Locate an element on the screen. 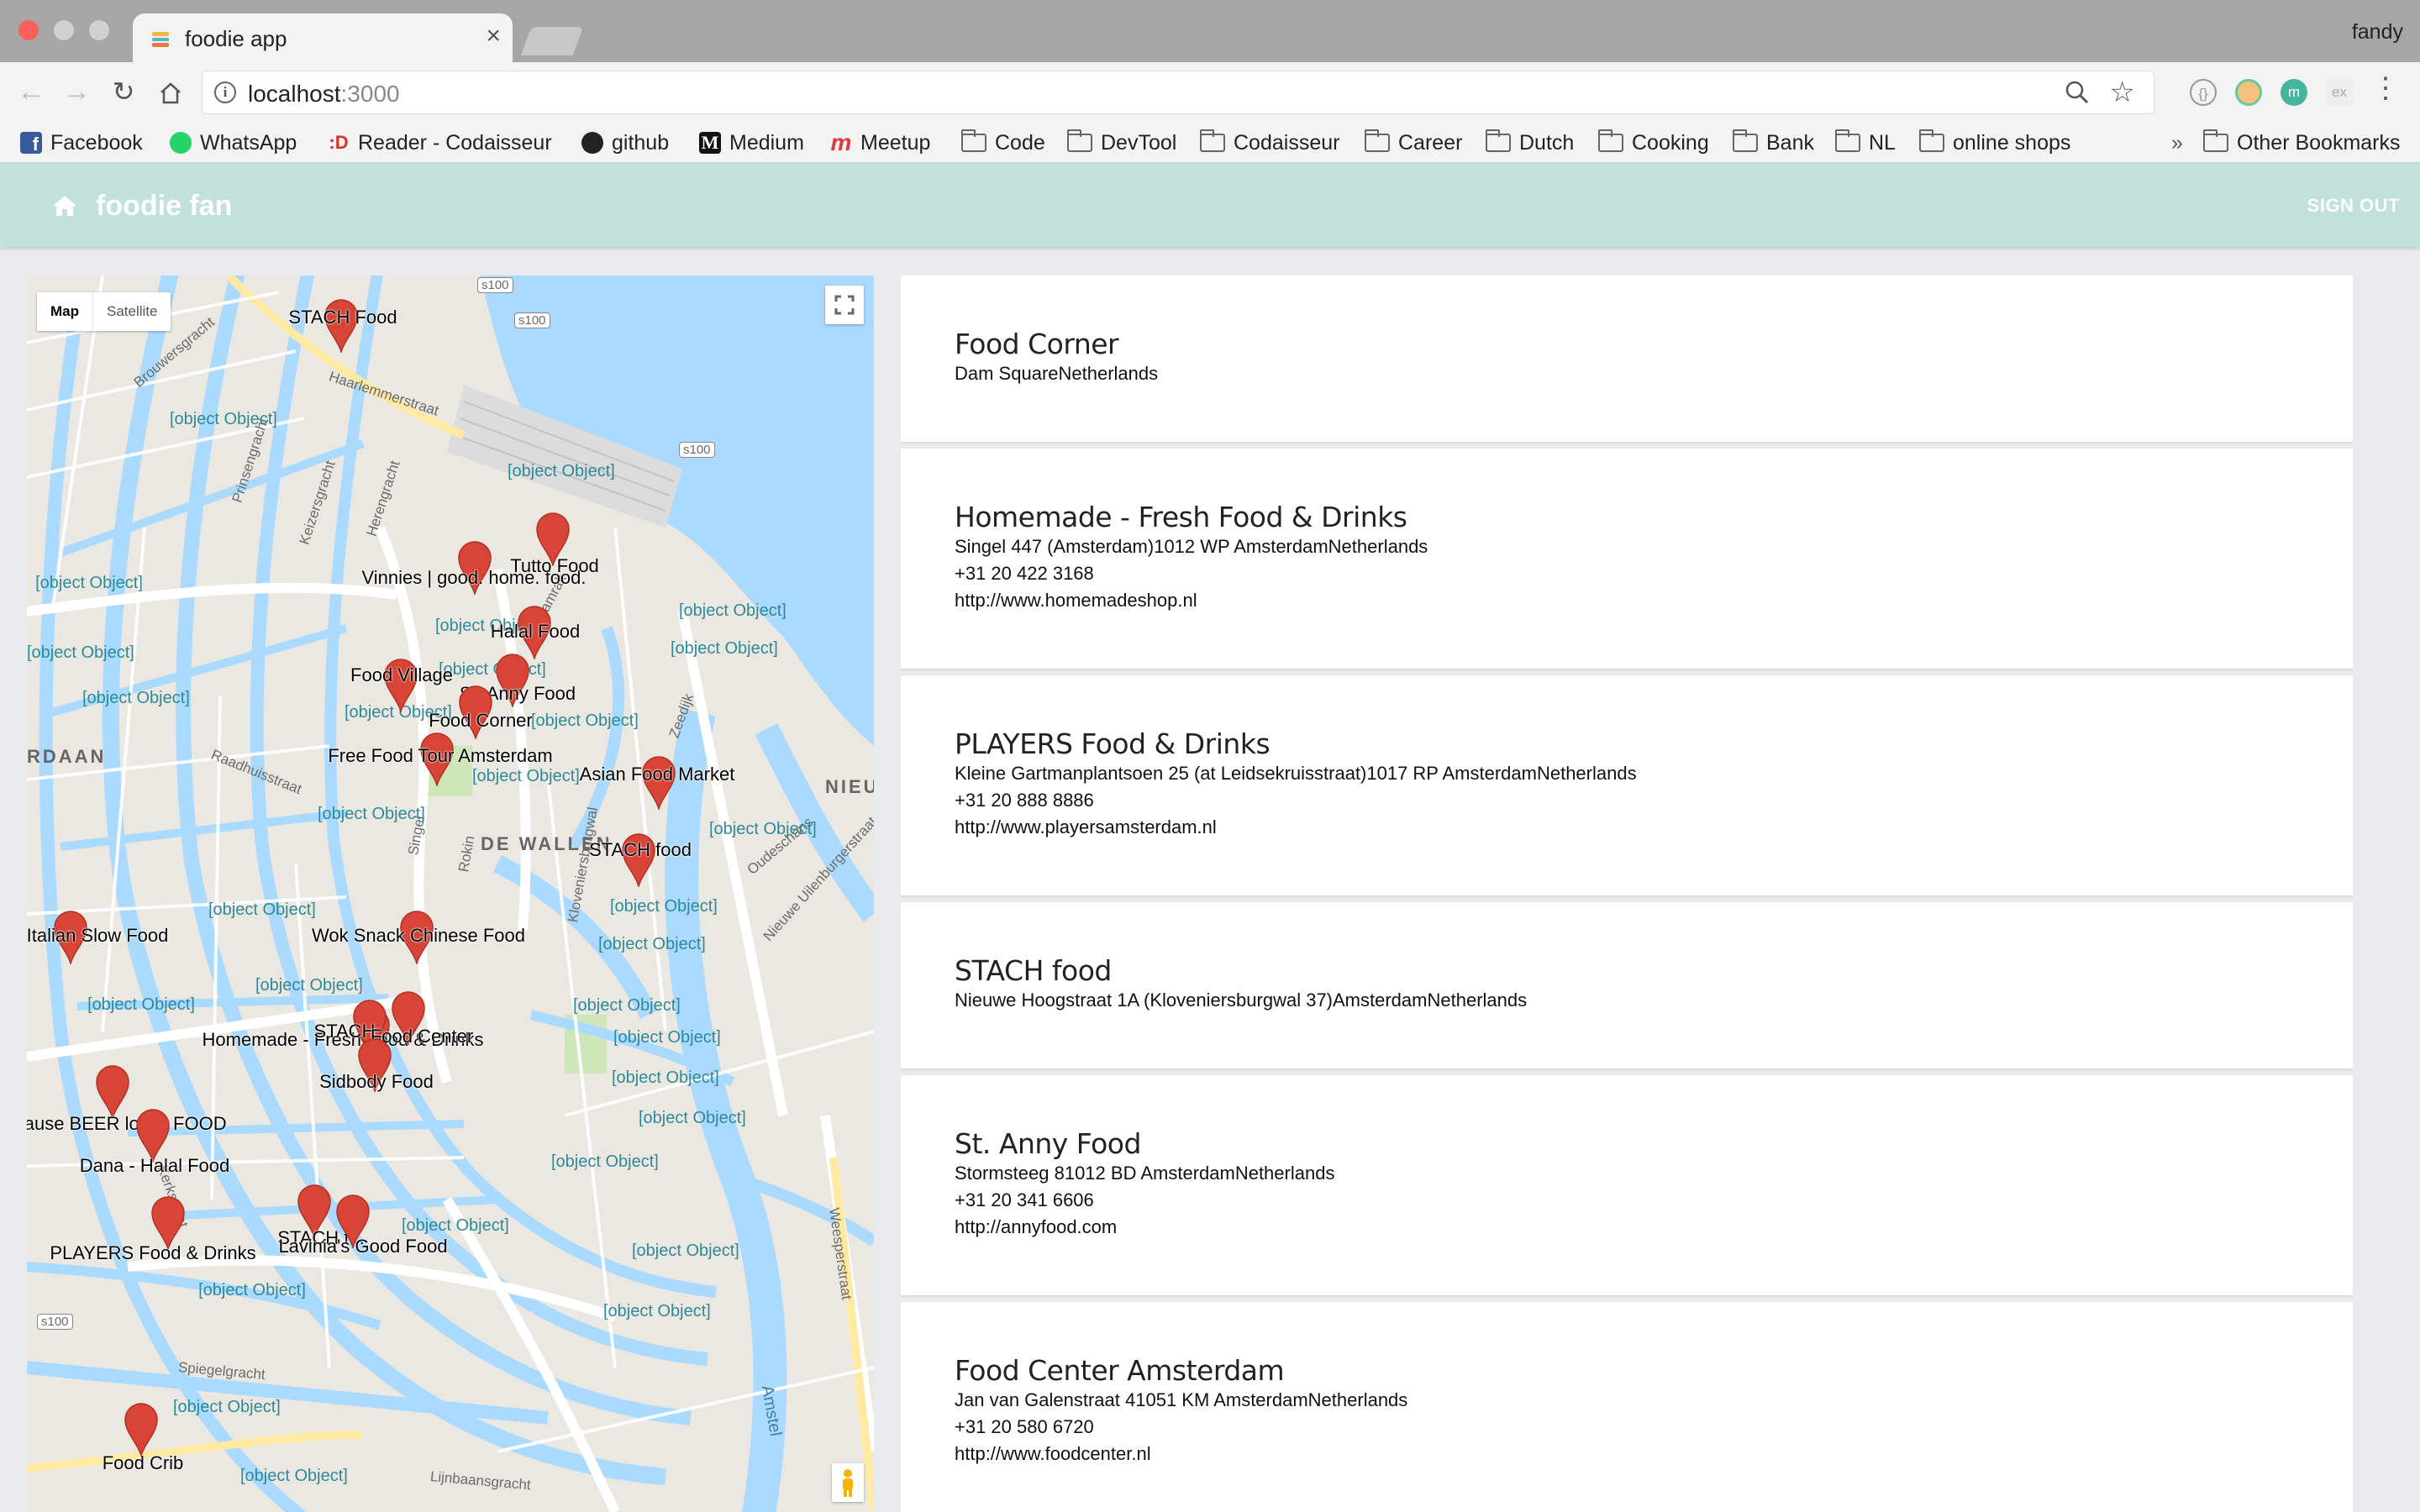 This screenshot has width=2420, height=1512. map-marker-label: Tutto Food is located at coordinates (554, 565).